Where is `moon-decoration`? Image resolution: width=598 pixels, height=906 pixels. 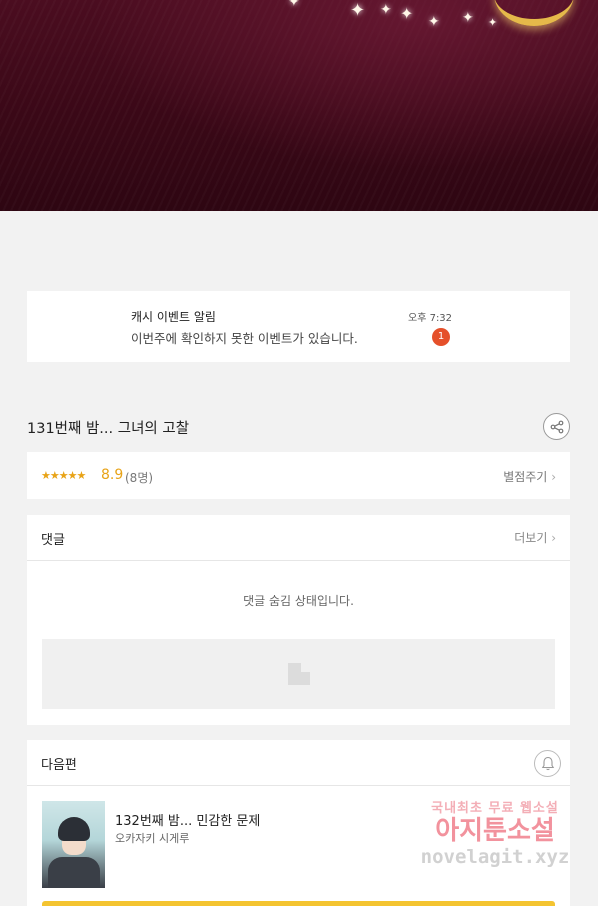 moon-decoration is located at coordinates (534, 13).